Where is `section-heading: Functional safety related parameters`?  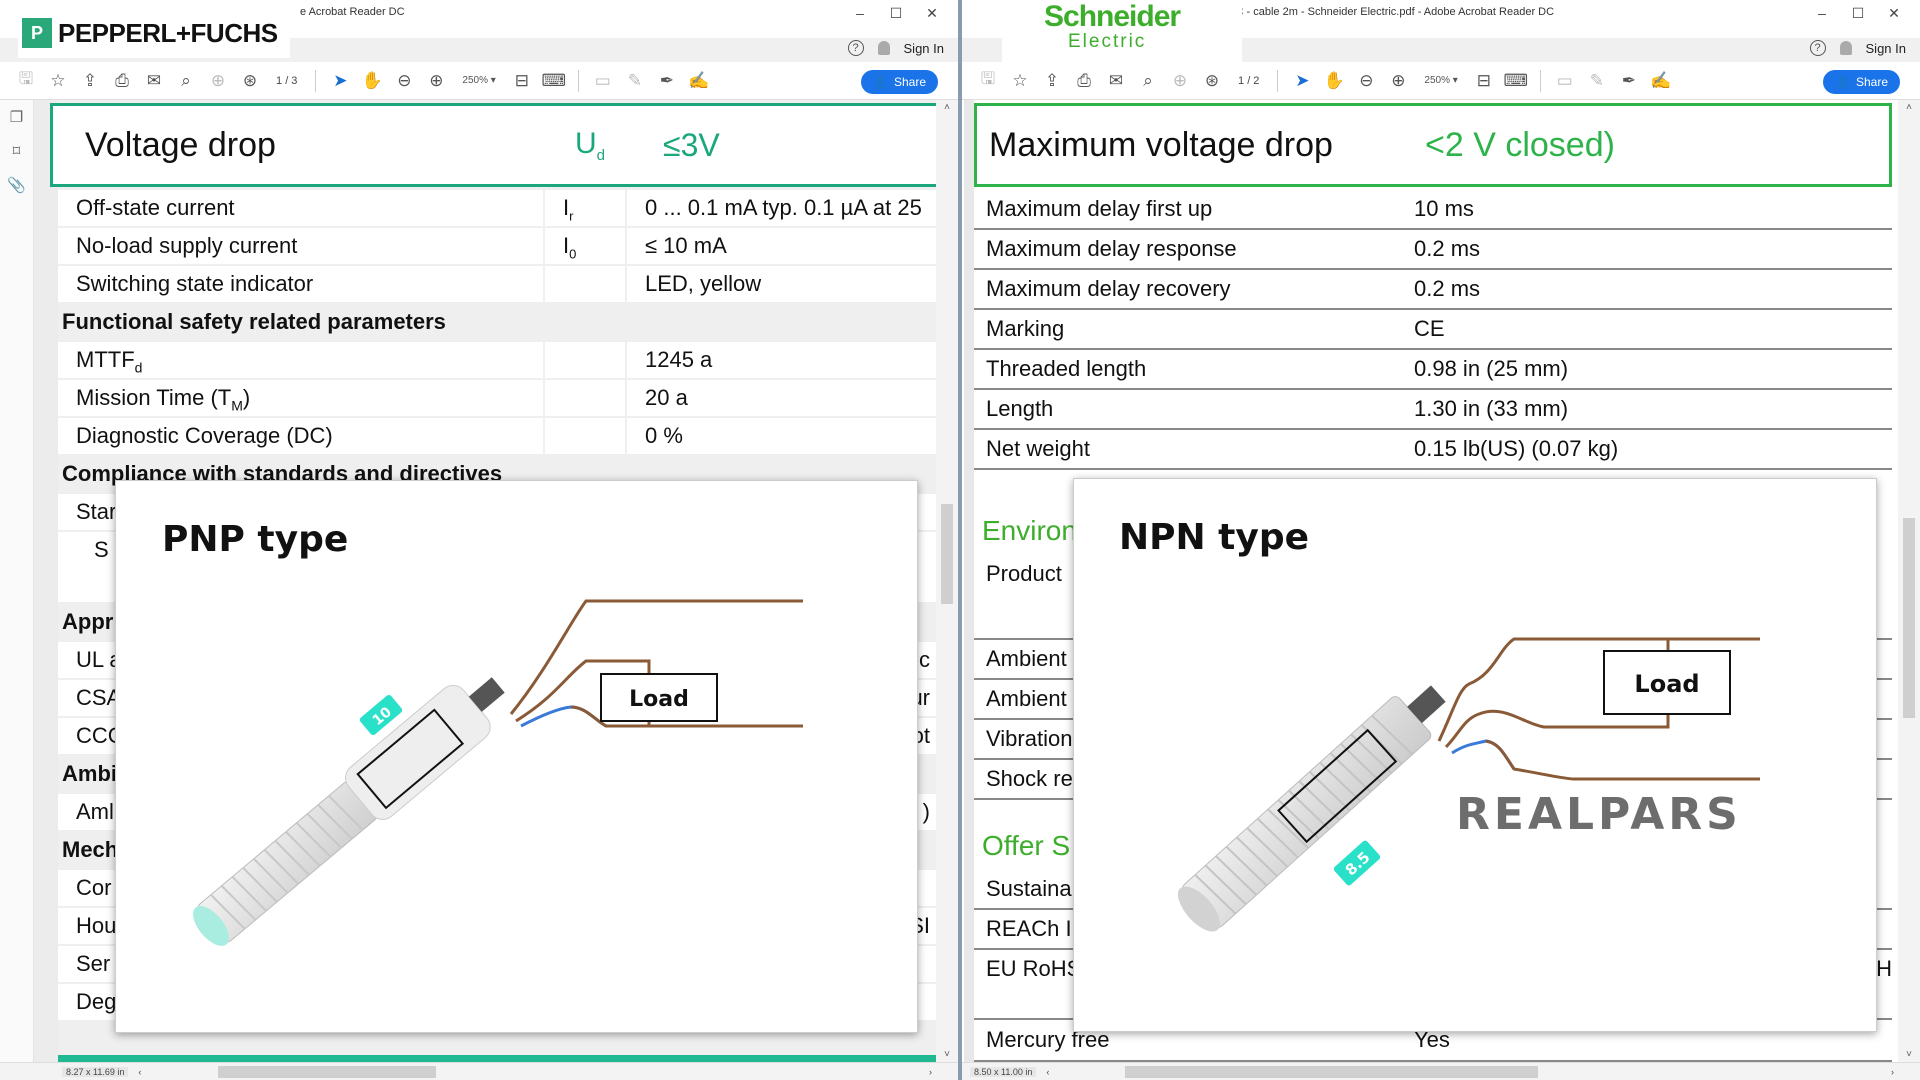 section-heading: Functional safety related parameters is located at coordinates (254, 321).